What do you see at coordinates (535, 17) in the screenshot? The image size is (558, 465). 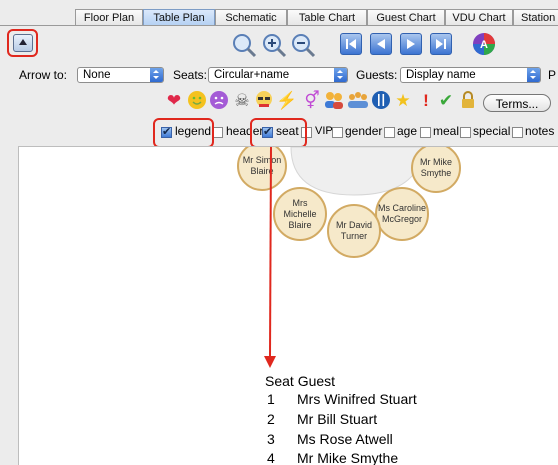 I see `tab-station: Station` at bounding box center [535, 17].